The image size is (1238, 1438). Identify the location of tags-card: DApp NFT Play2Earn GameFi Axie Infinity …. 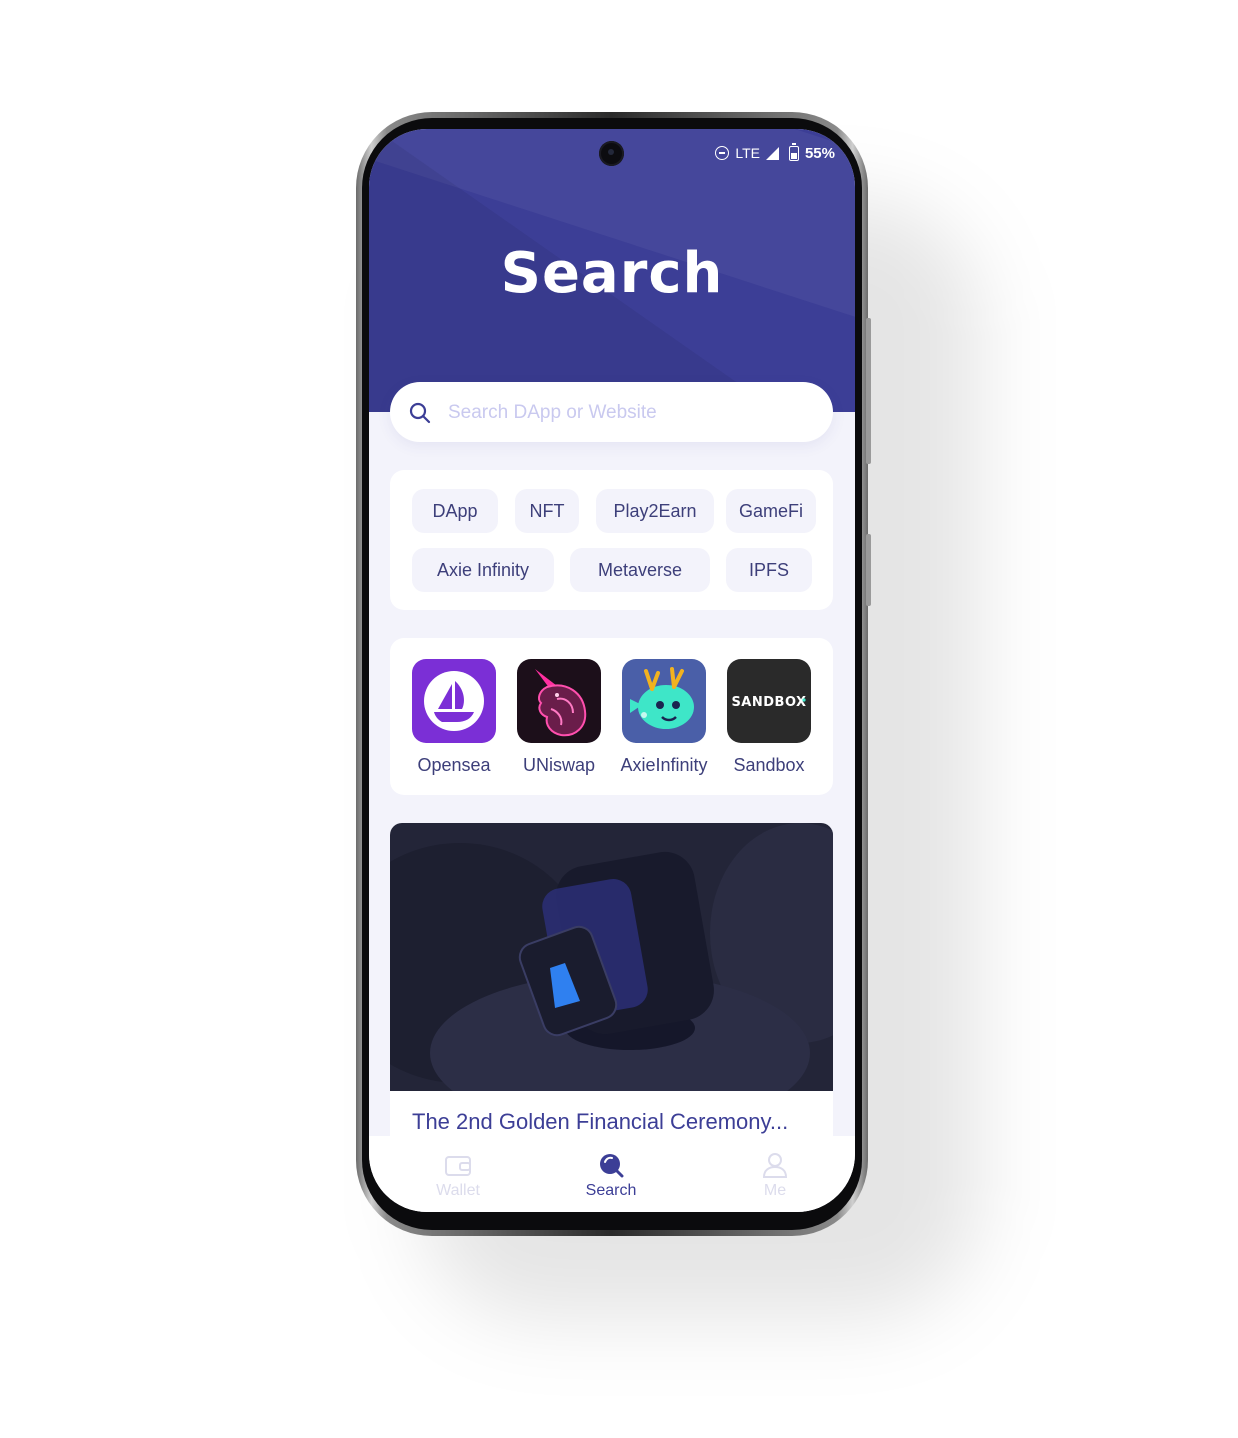
(611, 540).